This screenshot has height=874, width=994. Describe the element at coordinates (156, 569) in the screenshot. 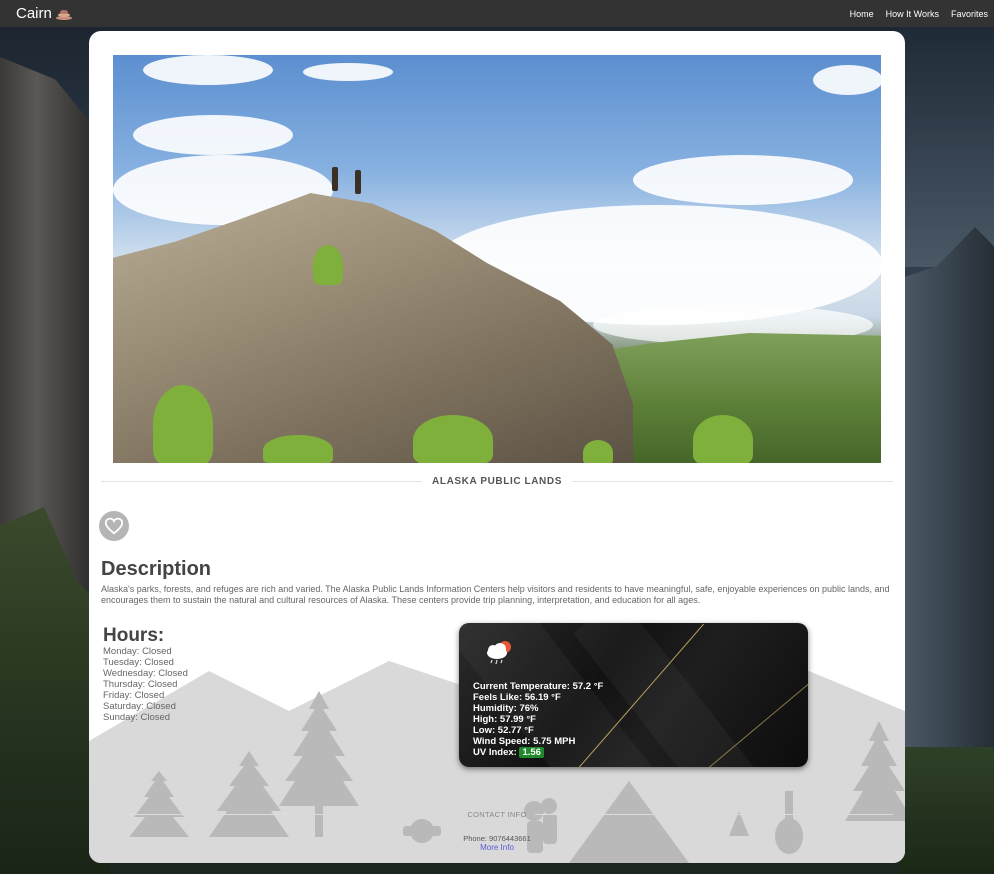

I see `description-heading: Description` at that location.